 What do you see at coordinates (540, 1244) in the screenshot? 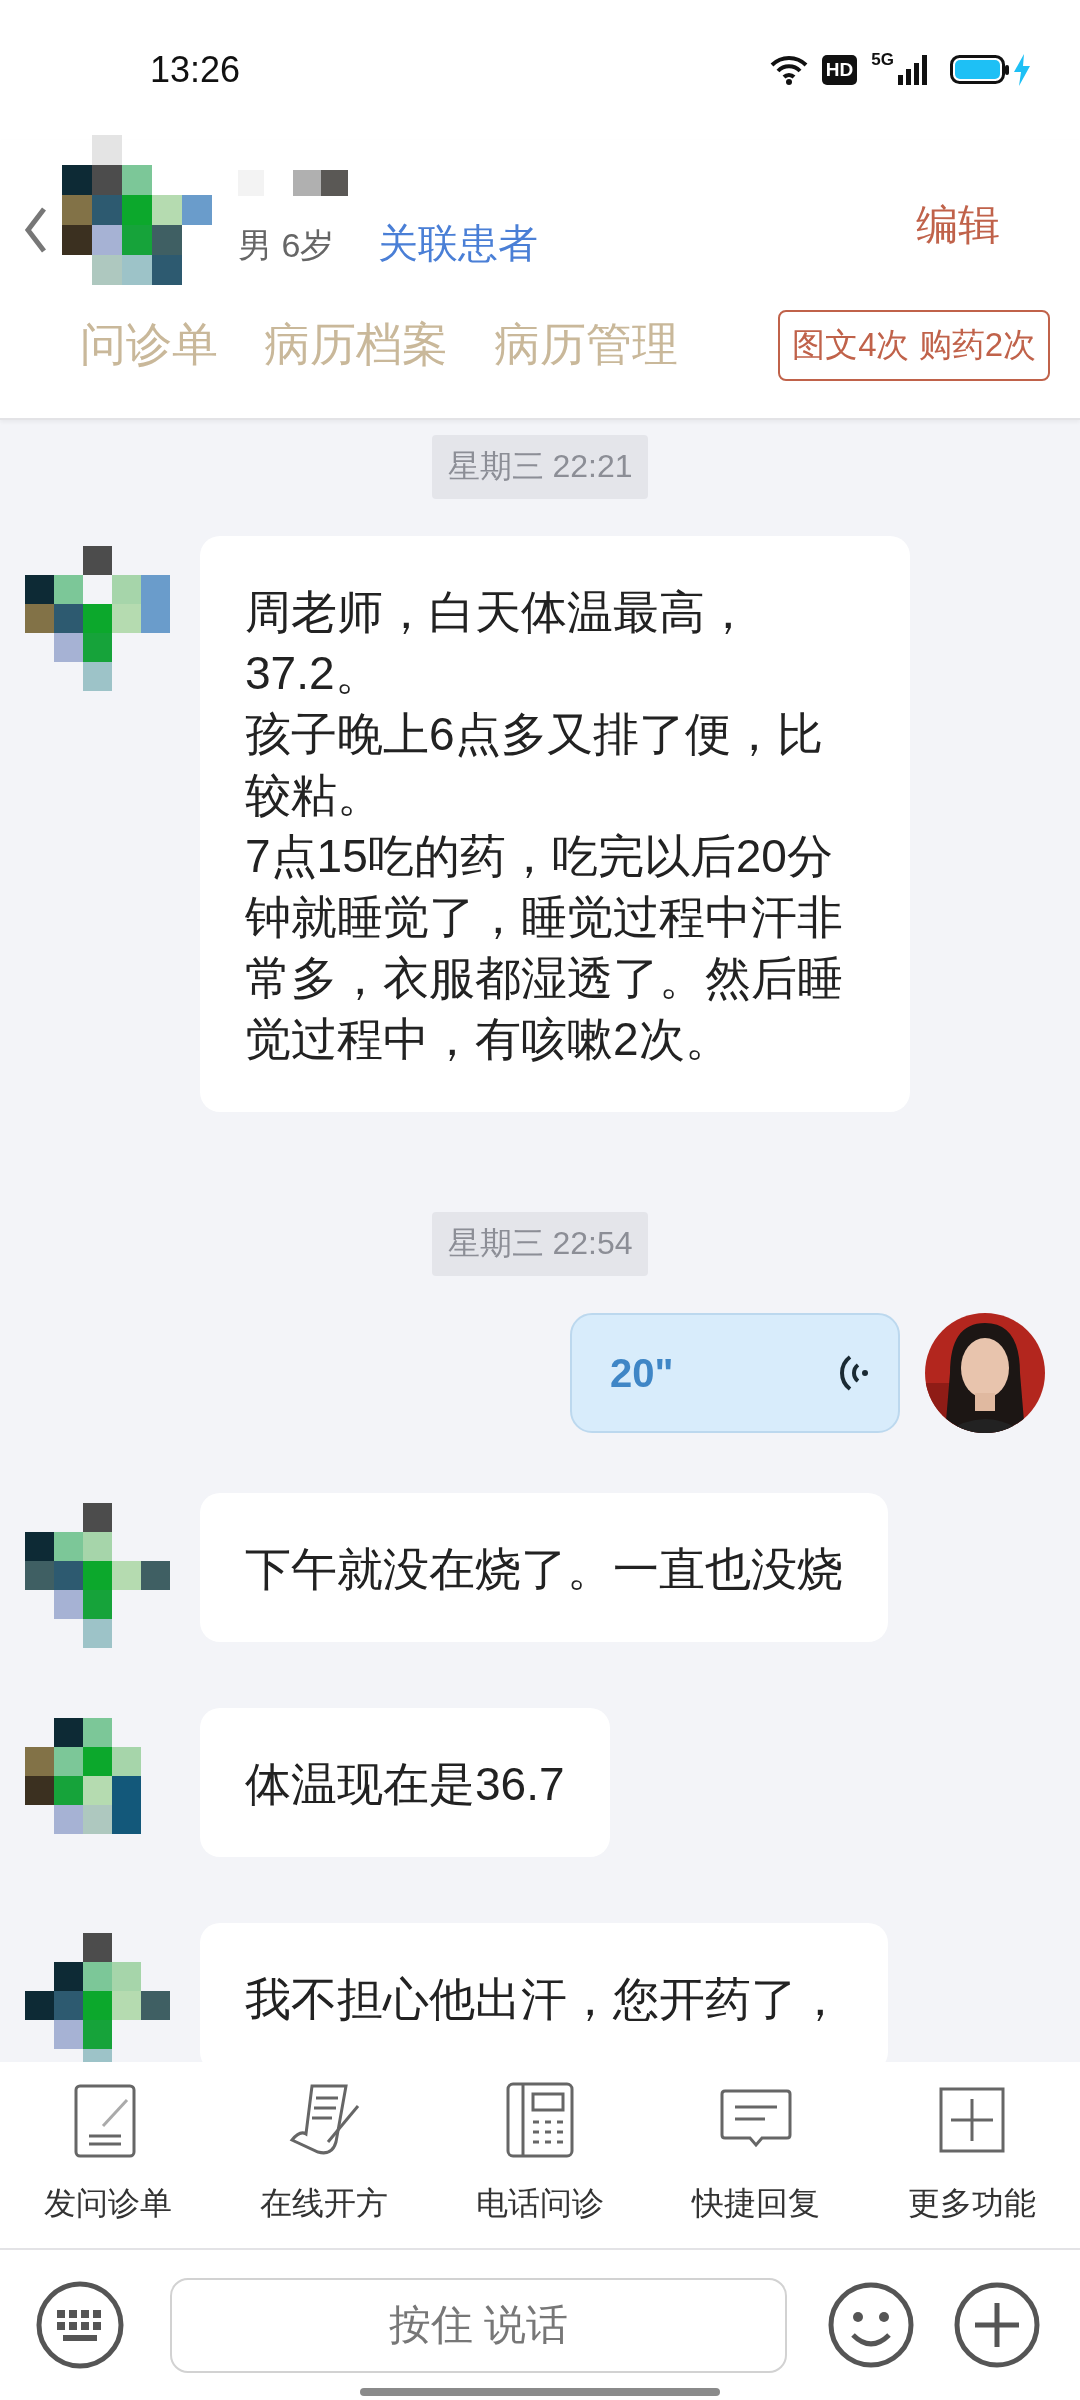
I see `timestamp: 星期三 22:54` at bounding box center [540, 1244].